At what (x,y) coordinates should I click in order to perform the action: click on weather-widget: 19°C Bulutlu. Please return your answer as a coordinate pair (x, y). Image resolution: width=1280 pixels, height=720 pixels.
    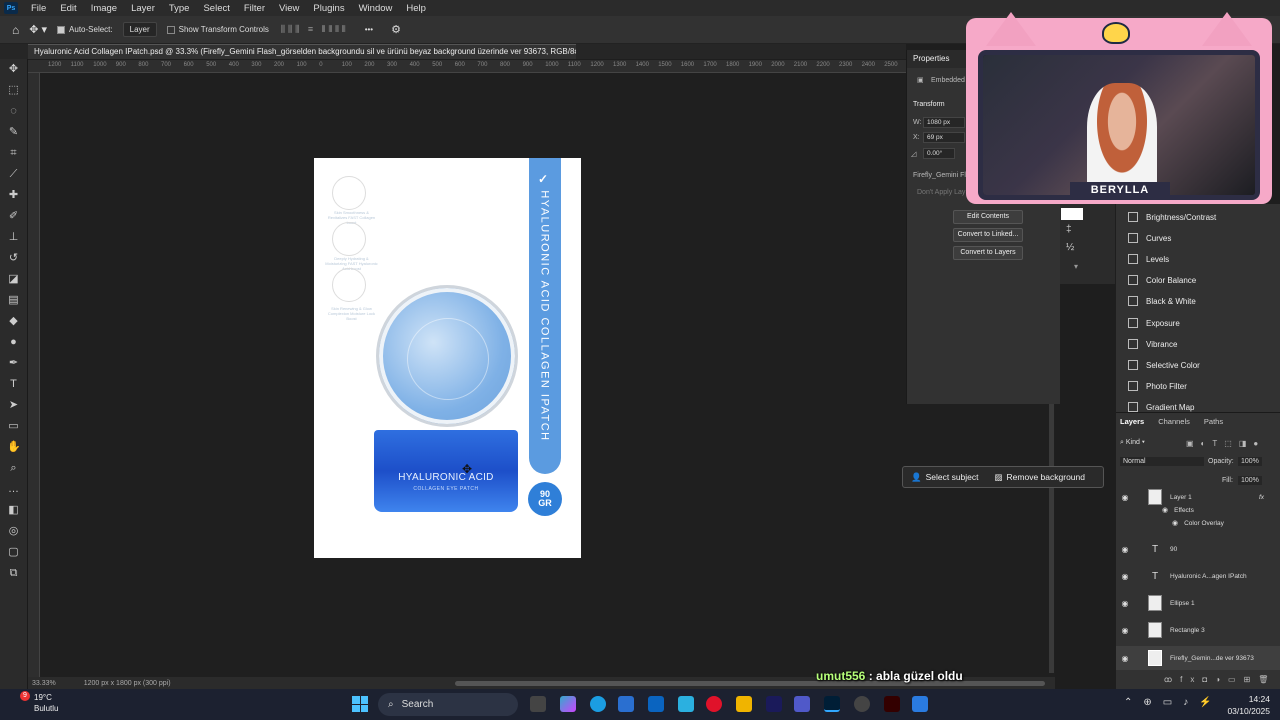
    Looking at the image, I should click on (41, 703).